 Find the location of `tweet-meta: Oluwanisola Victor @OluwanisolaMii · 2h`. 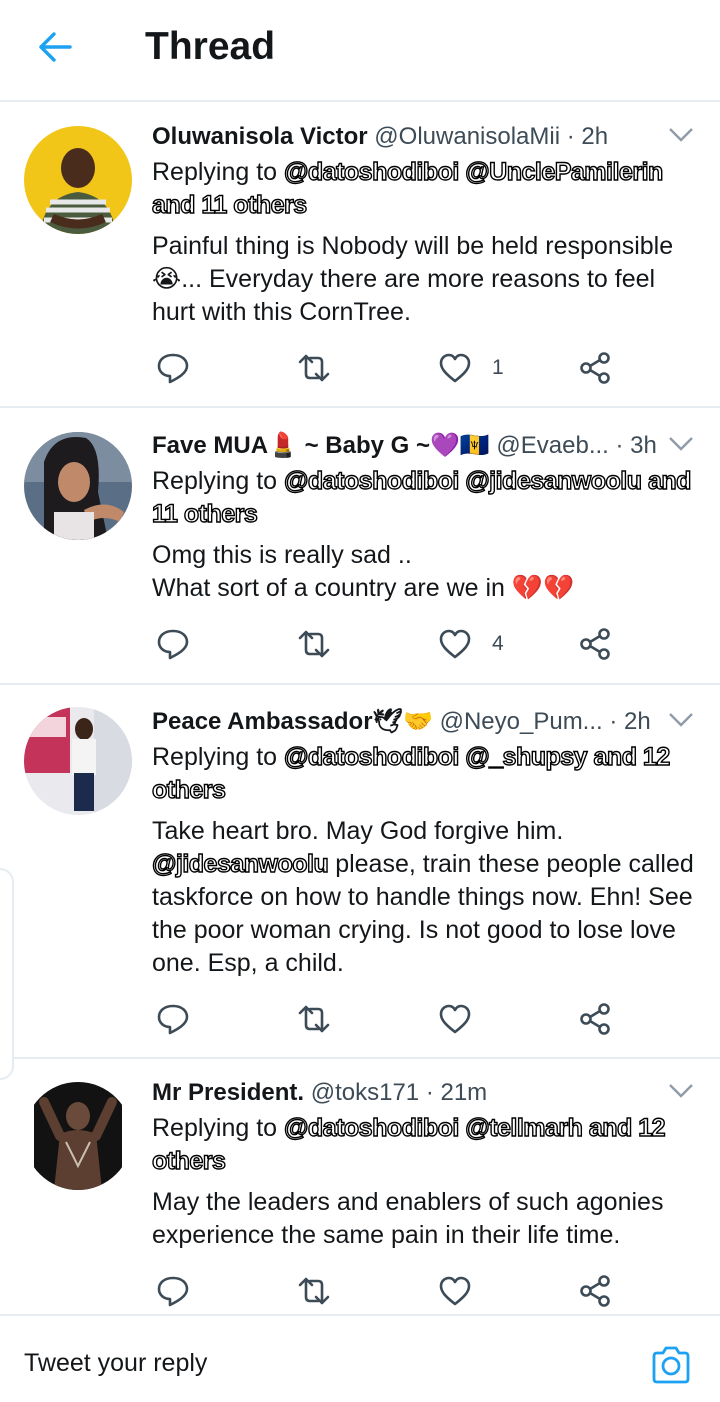

tweet-meta: Oluwanisola Victor @OluwanisolaMii · 2h is located at coordinates (380, 136).